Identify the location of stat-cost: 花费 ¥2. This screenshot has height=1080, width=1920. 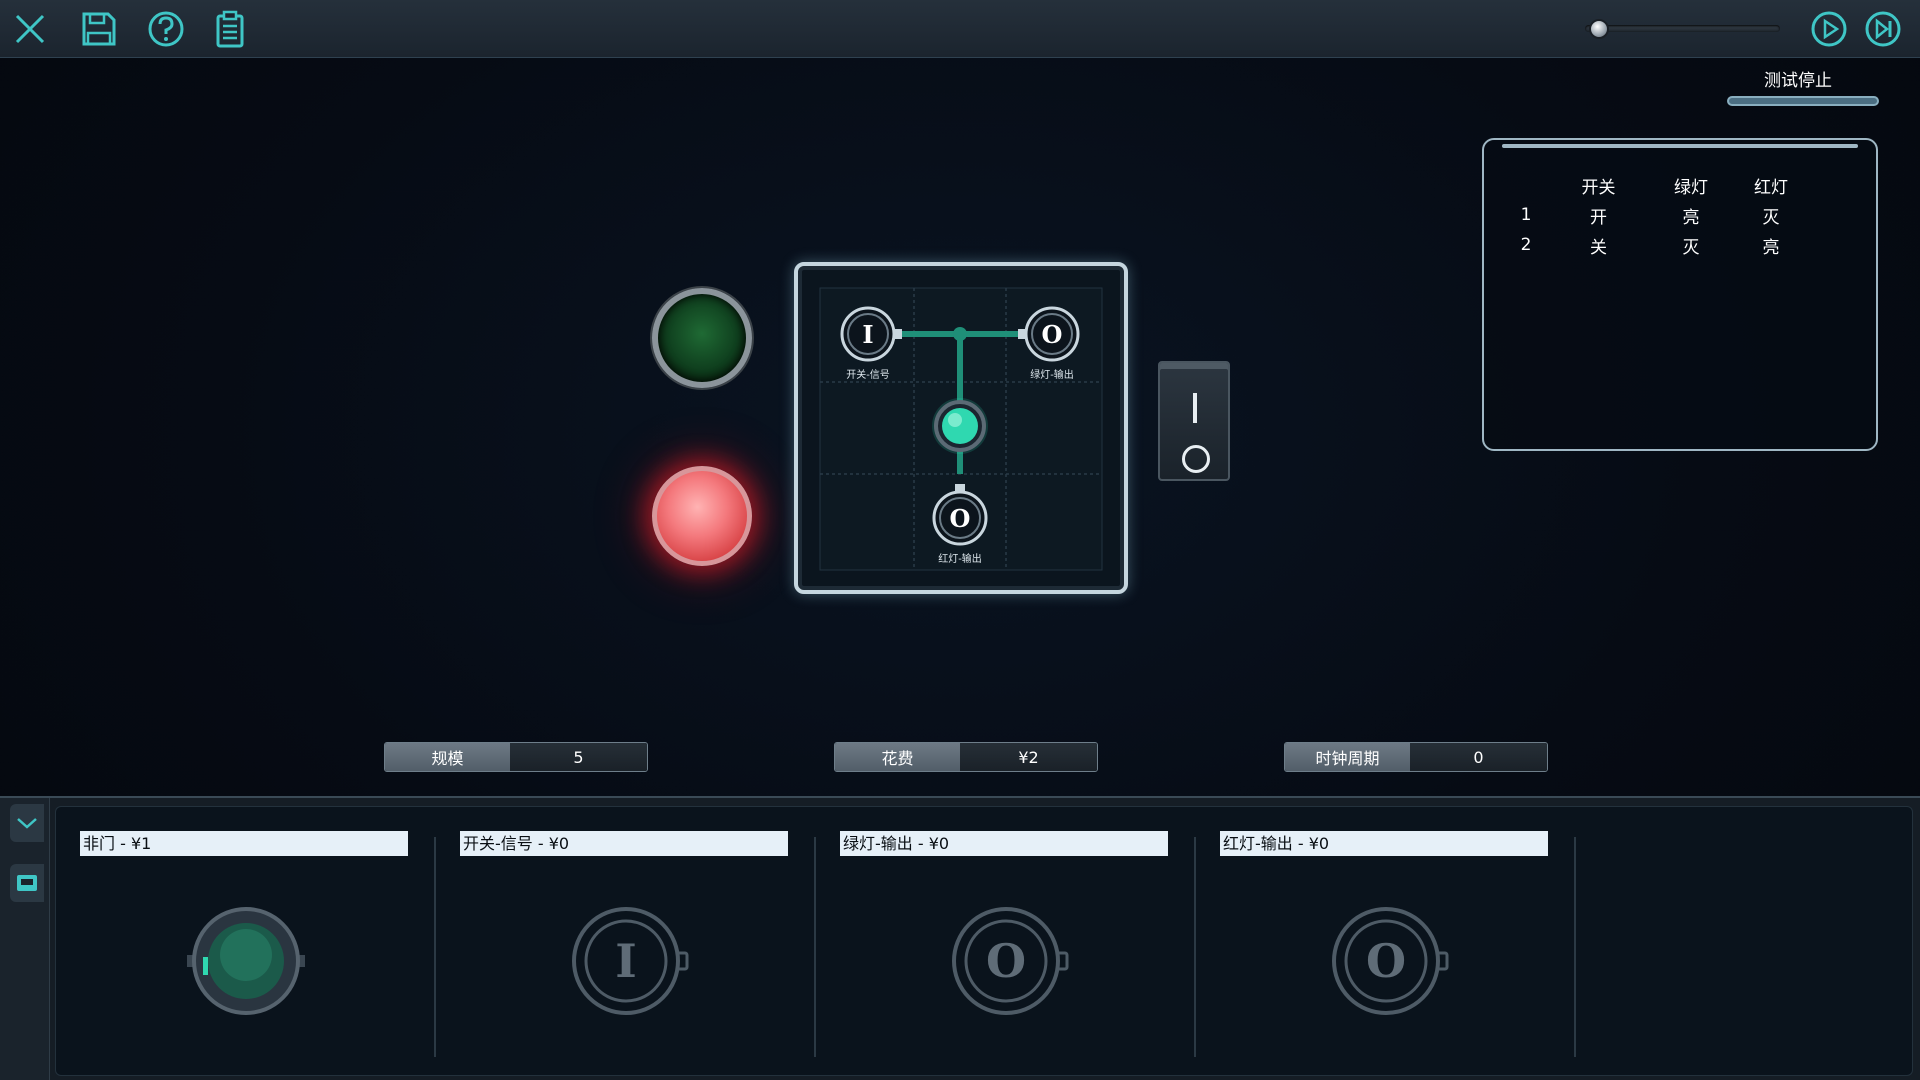
(966, 757).